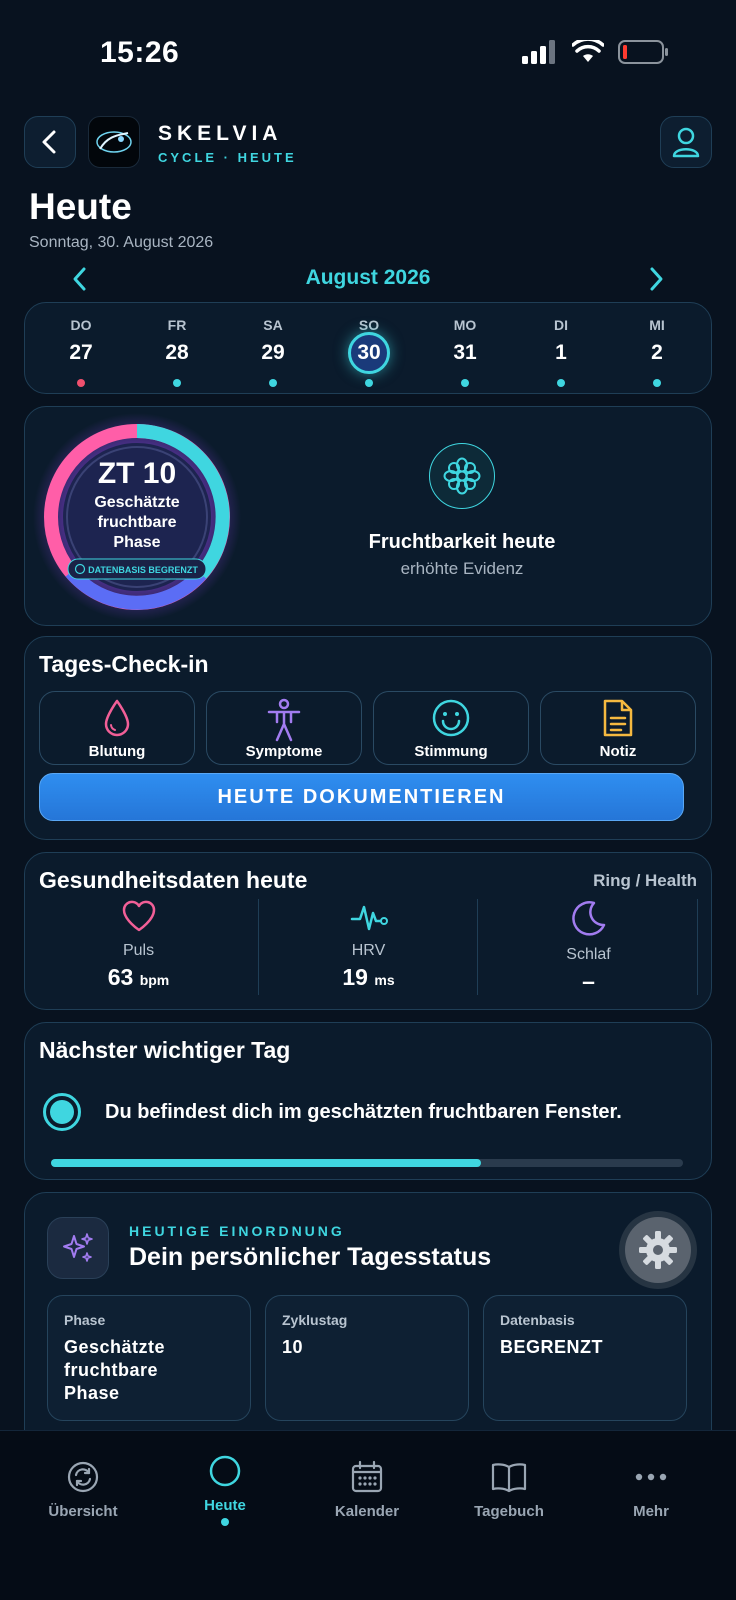  Describe the element at coordinates (117, 751) in the screenshot. I see `checkin-label: Blutung` at that location.